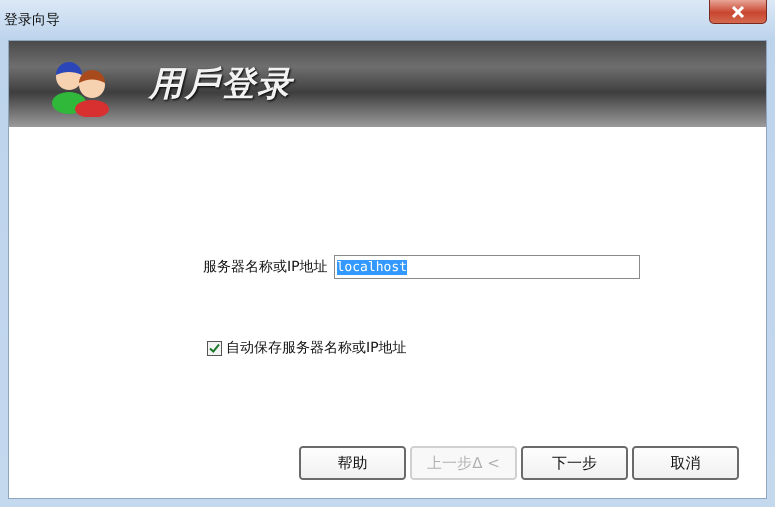 The image size is (775, 507). Describe the element at coordinates (574, 463) in the screenshot. I see `dialog-button: 下一步` at that location.